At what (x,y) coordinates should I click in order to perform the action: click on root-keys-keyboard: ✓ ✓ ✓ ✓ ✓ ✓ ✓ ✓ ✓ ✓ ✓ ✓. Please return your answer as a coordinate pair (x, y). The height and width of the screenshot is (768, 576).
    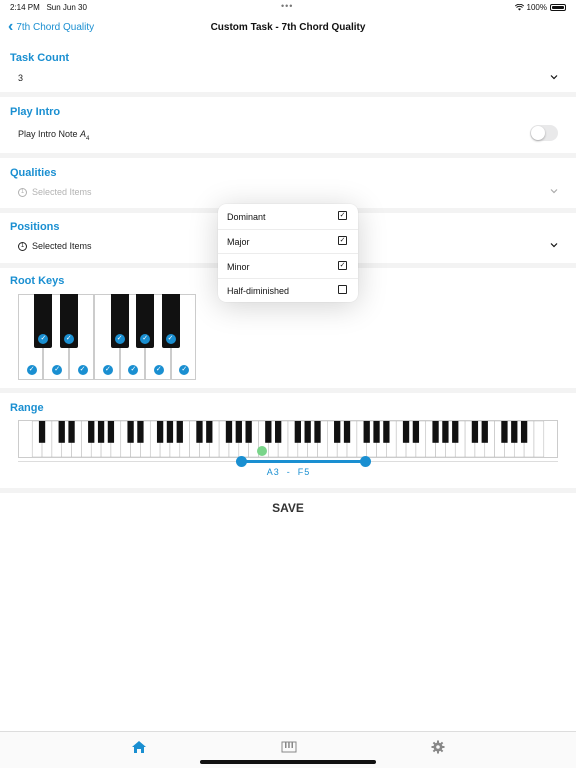
    Looking at the image, I should click on (107, 337).